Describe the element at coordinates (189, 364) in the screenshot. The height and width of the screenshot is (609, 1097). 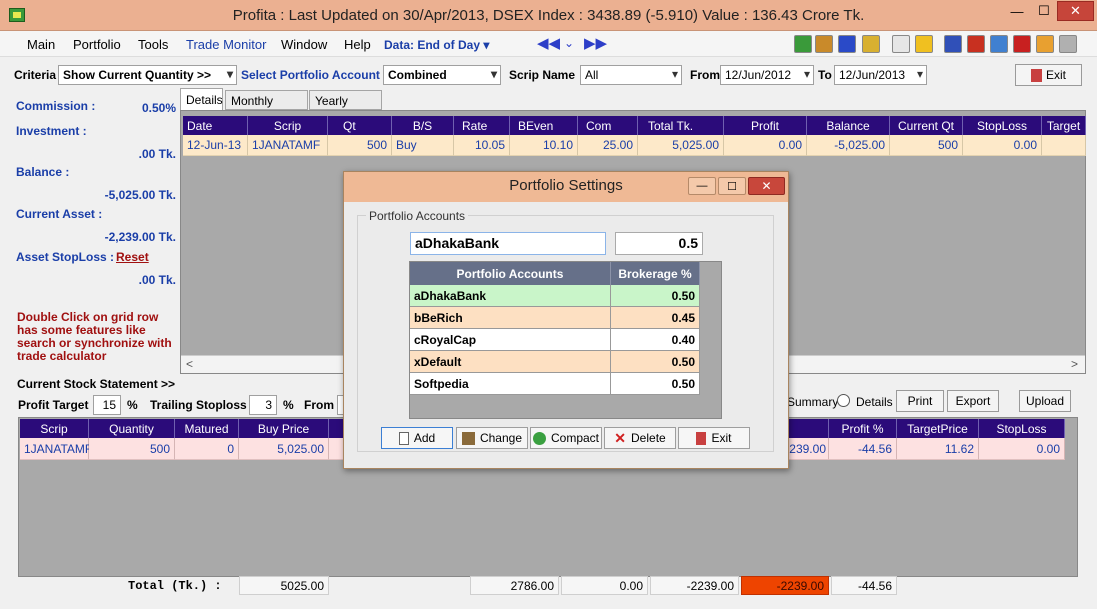
I see `scroll-left-icon: <` at that location.